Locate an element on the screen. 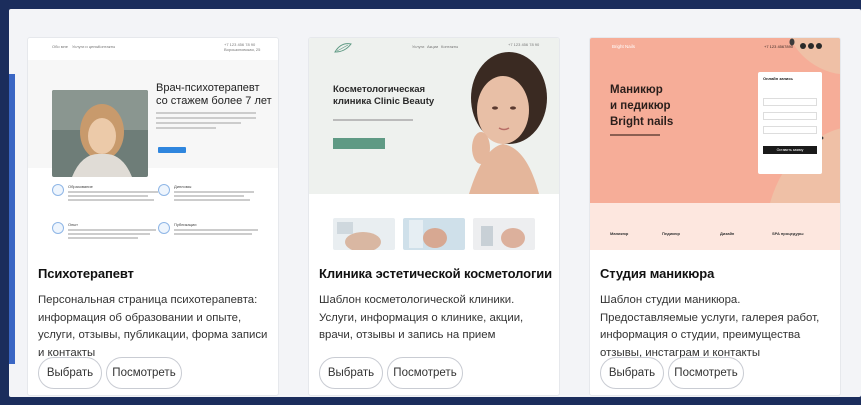 The image size is (861, 405). preview-form-button: Оставить заявку is located at coordinates (790, 150).